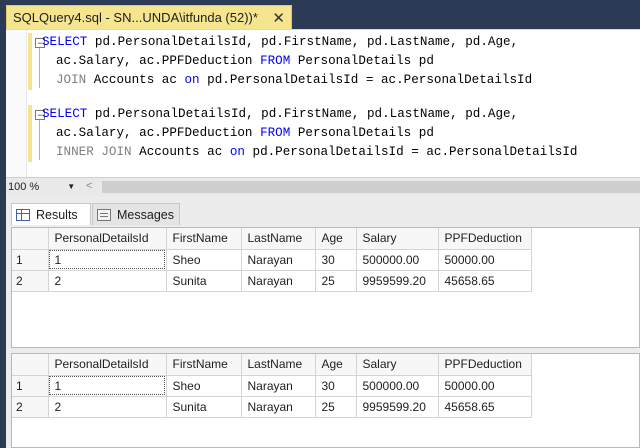 This screenshot has height=448, width=640. I want to click on editor-zoom-bar: 100 % ▼ <, so click(323, 187).